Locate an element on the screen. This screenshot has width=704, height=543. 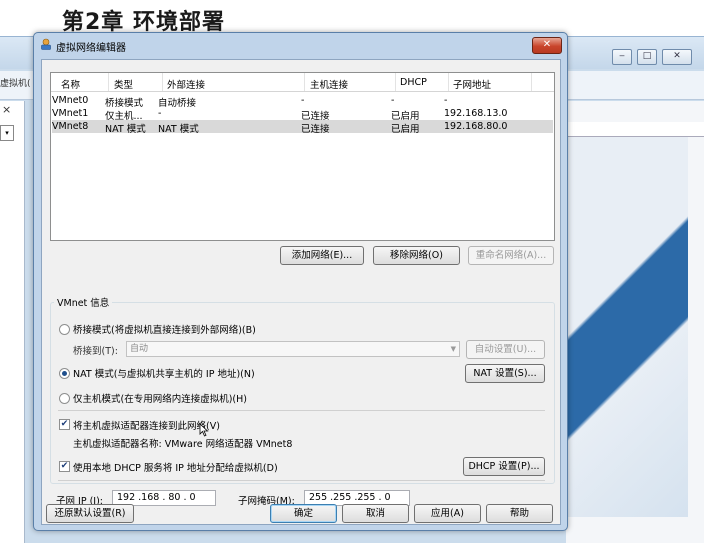
cell-name: VMnet0 is located at coordinates (70, 100).